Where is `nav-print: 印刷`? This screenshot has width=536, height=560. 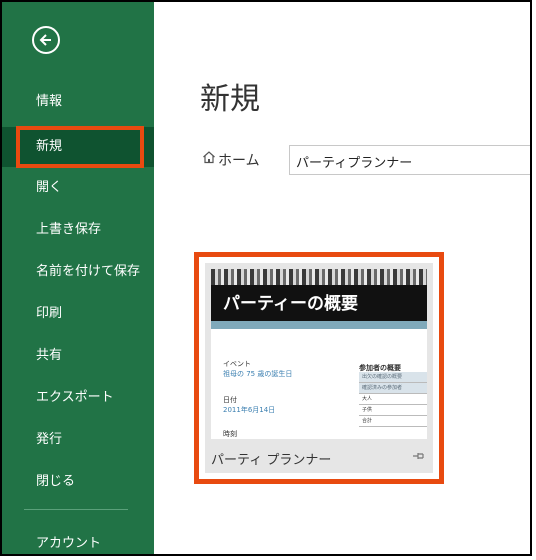
nav-print: 印刷 is located at coordinates (78, 314).